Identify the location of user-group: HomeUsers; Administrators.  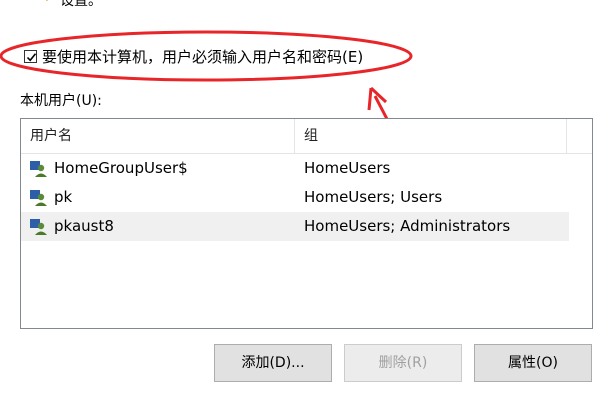
(407, 226).